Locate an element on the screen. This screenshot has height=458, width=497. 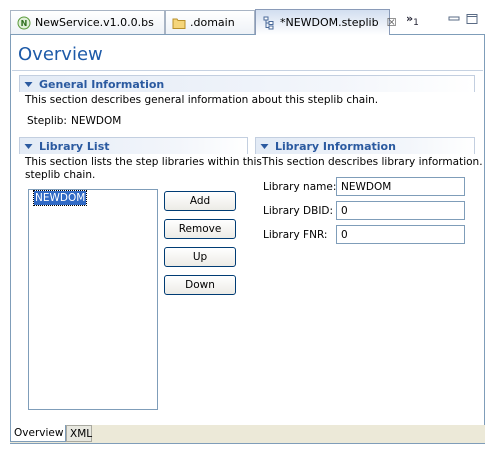
library-name-label: Library name: is located at coordinates (300, 187).